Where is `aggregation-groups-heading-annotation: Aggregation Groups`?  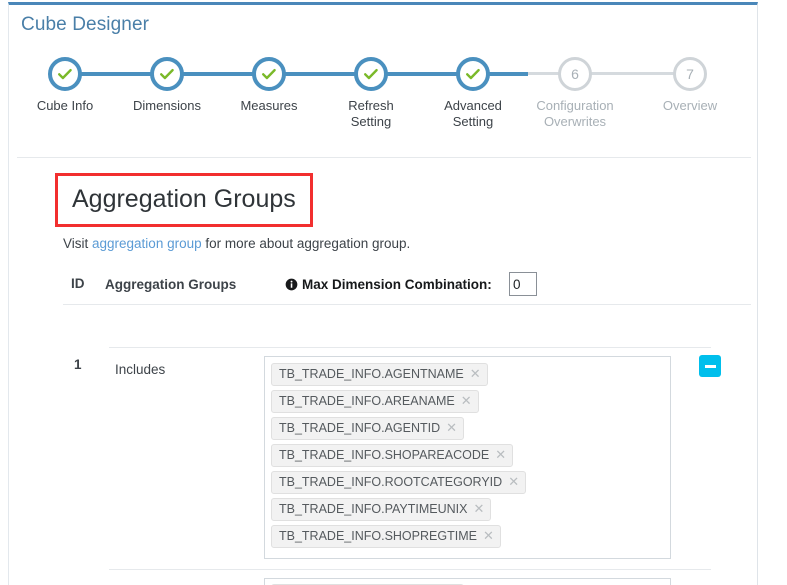 aggregation-groups-heading-annotation: Aggregation Groups is located at coordinates (184, 200).